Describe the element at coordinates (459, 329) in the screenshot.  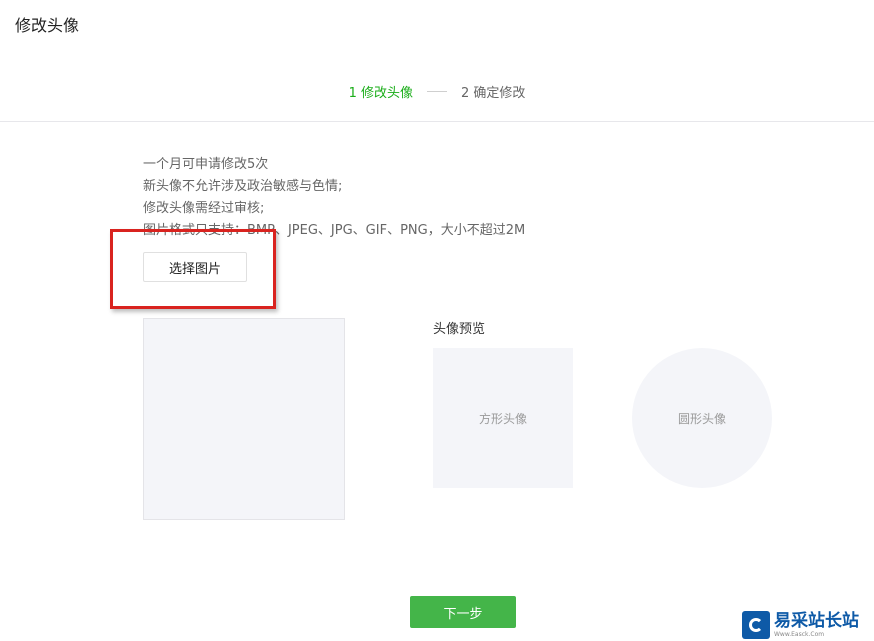
I see `preview-title: 头像预览` at that location.